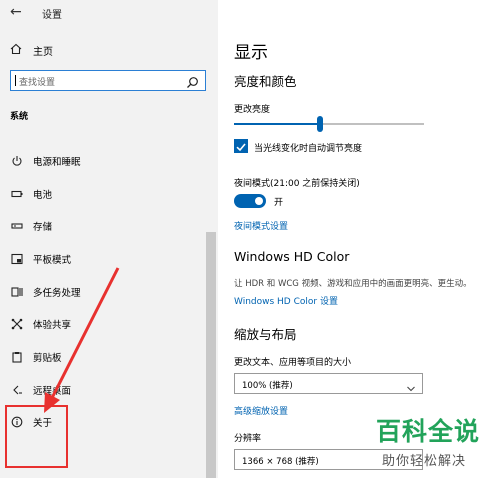  Describe the element at coordinates (320, 124) in the screenshot. I see `brightness-slider-thumb` at that location.